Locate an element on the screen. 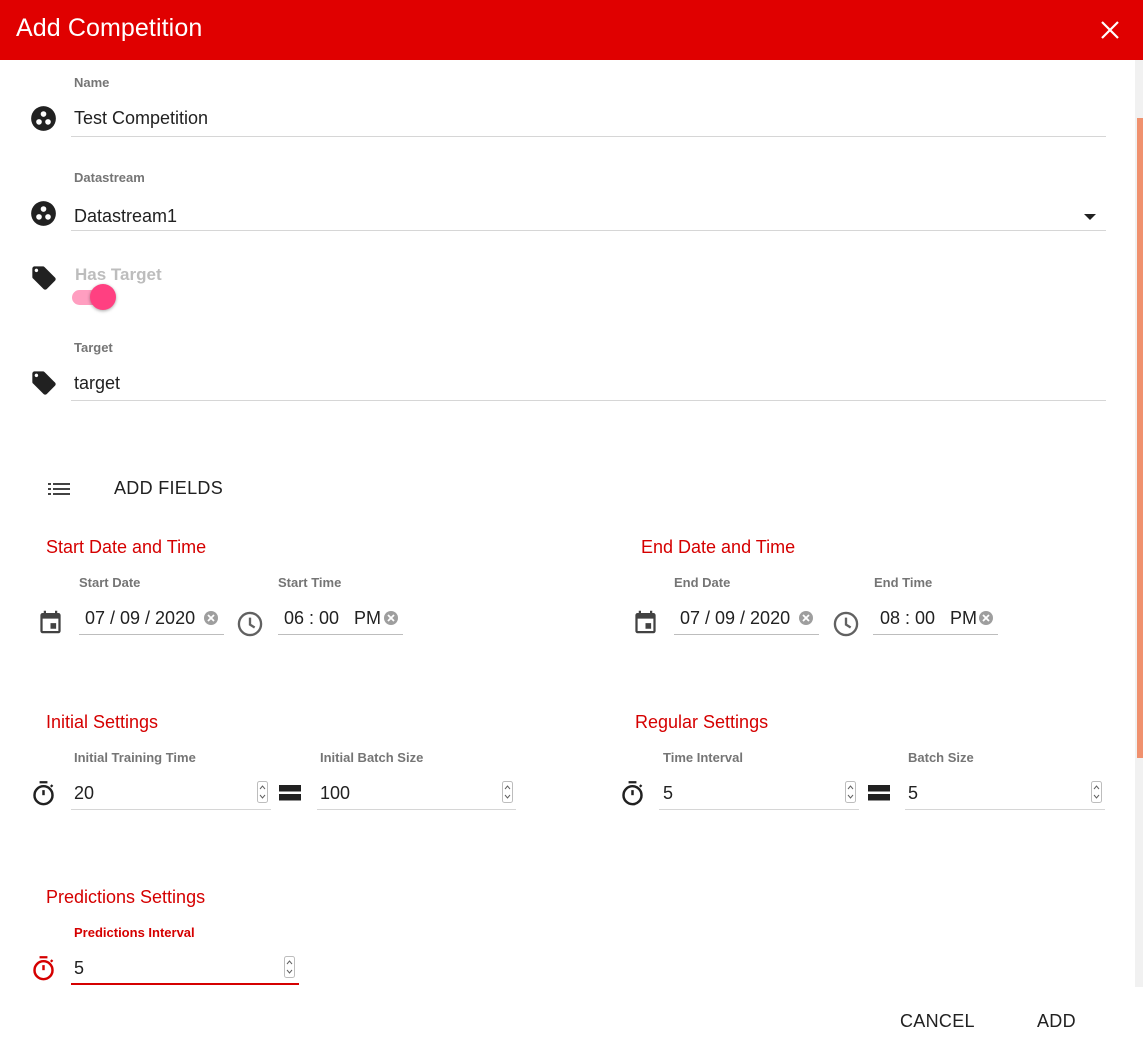 This screenshot has height=1047, width=1143. end-date-underline is located at coordinates (746, 634).